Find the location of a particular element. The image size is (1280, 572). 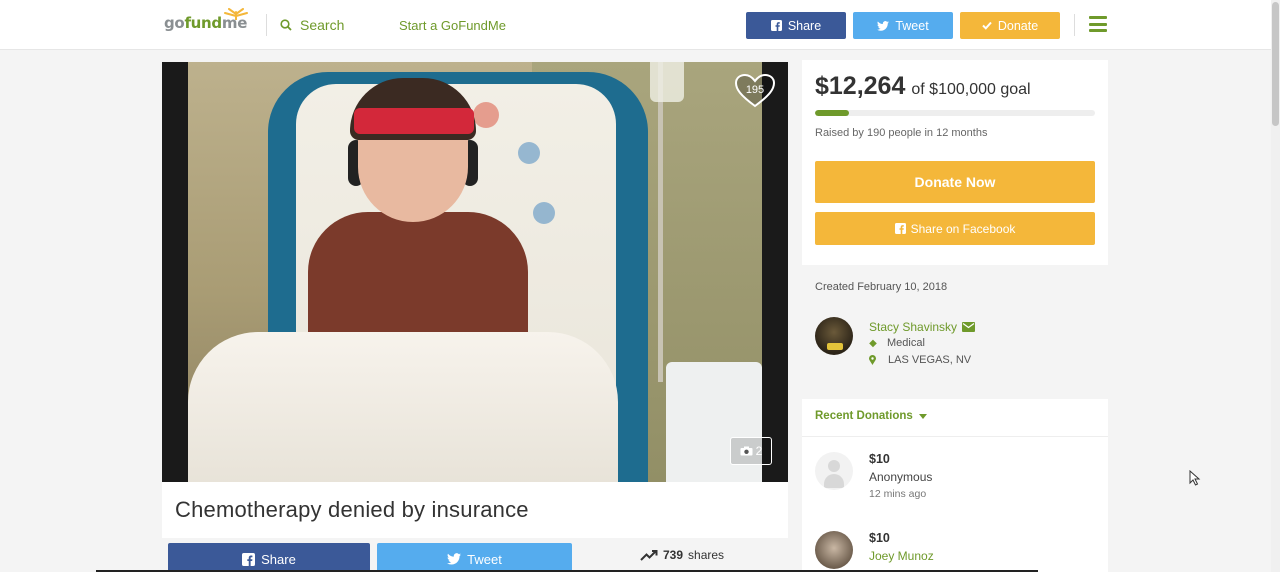

nav-donate-button: Donate is located at coordinates (1010, 25).